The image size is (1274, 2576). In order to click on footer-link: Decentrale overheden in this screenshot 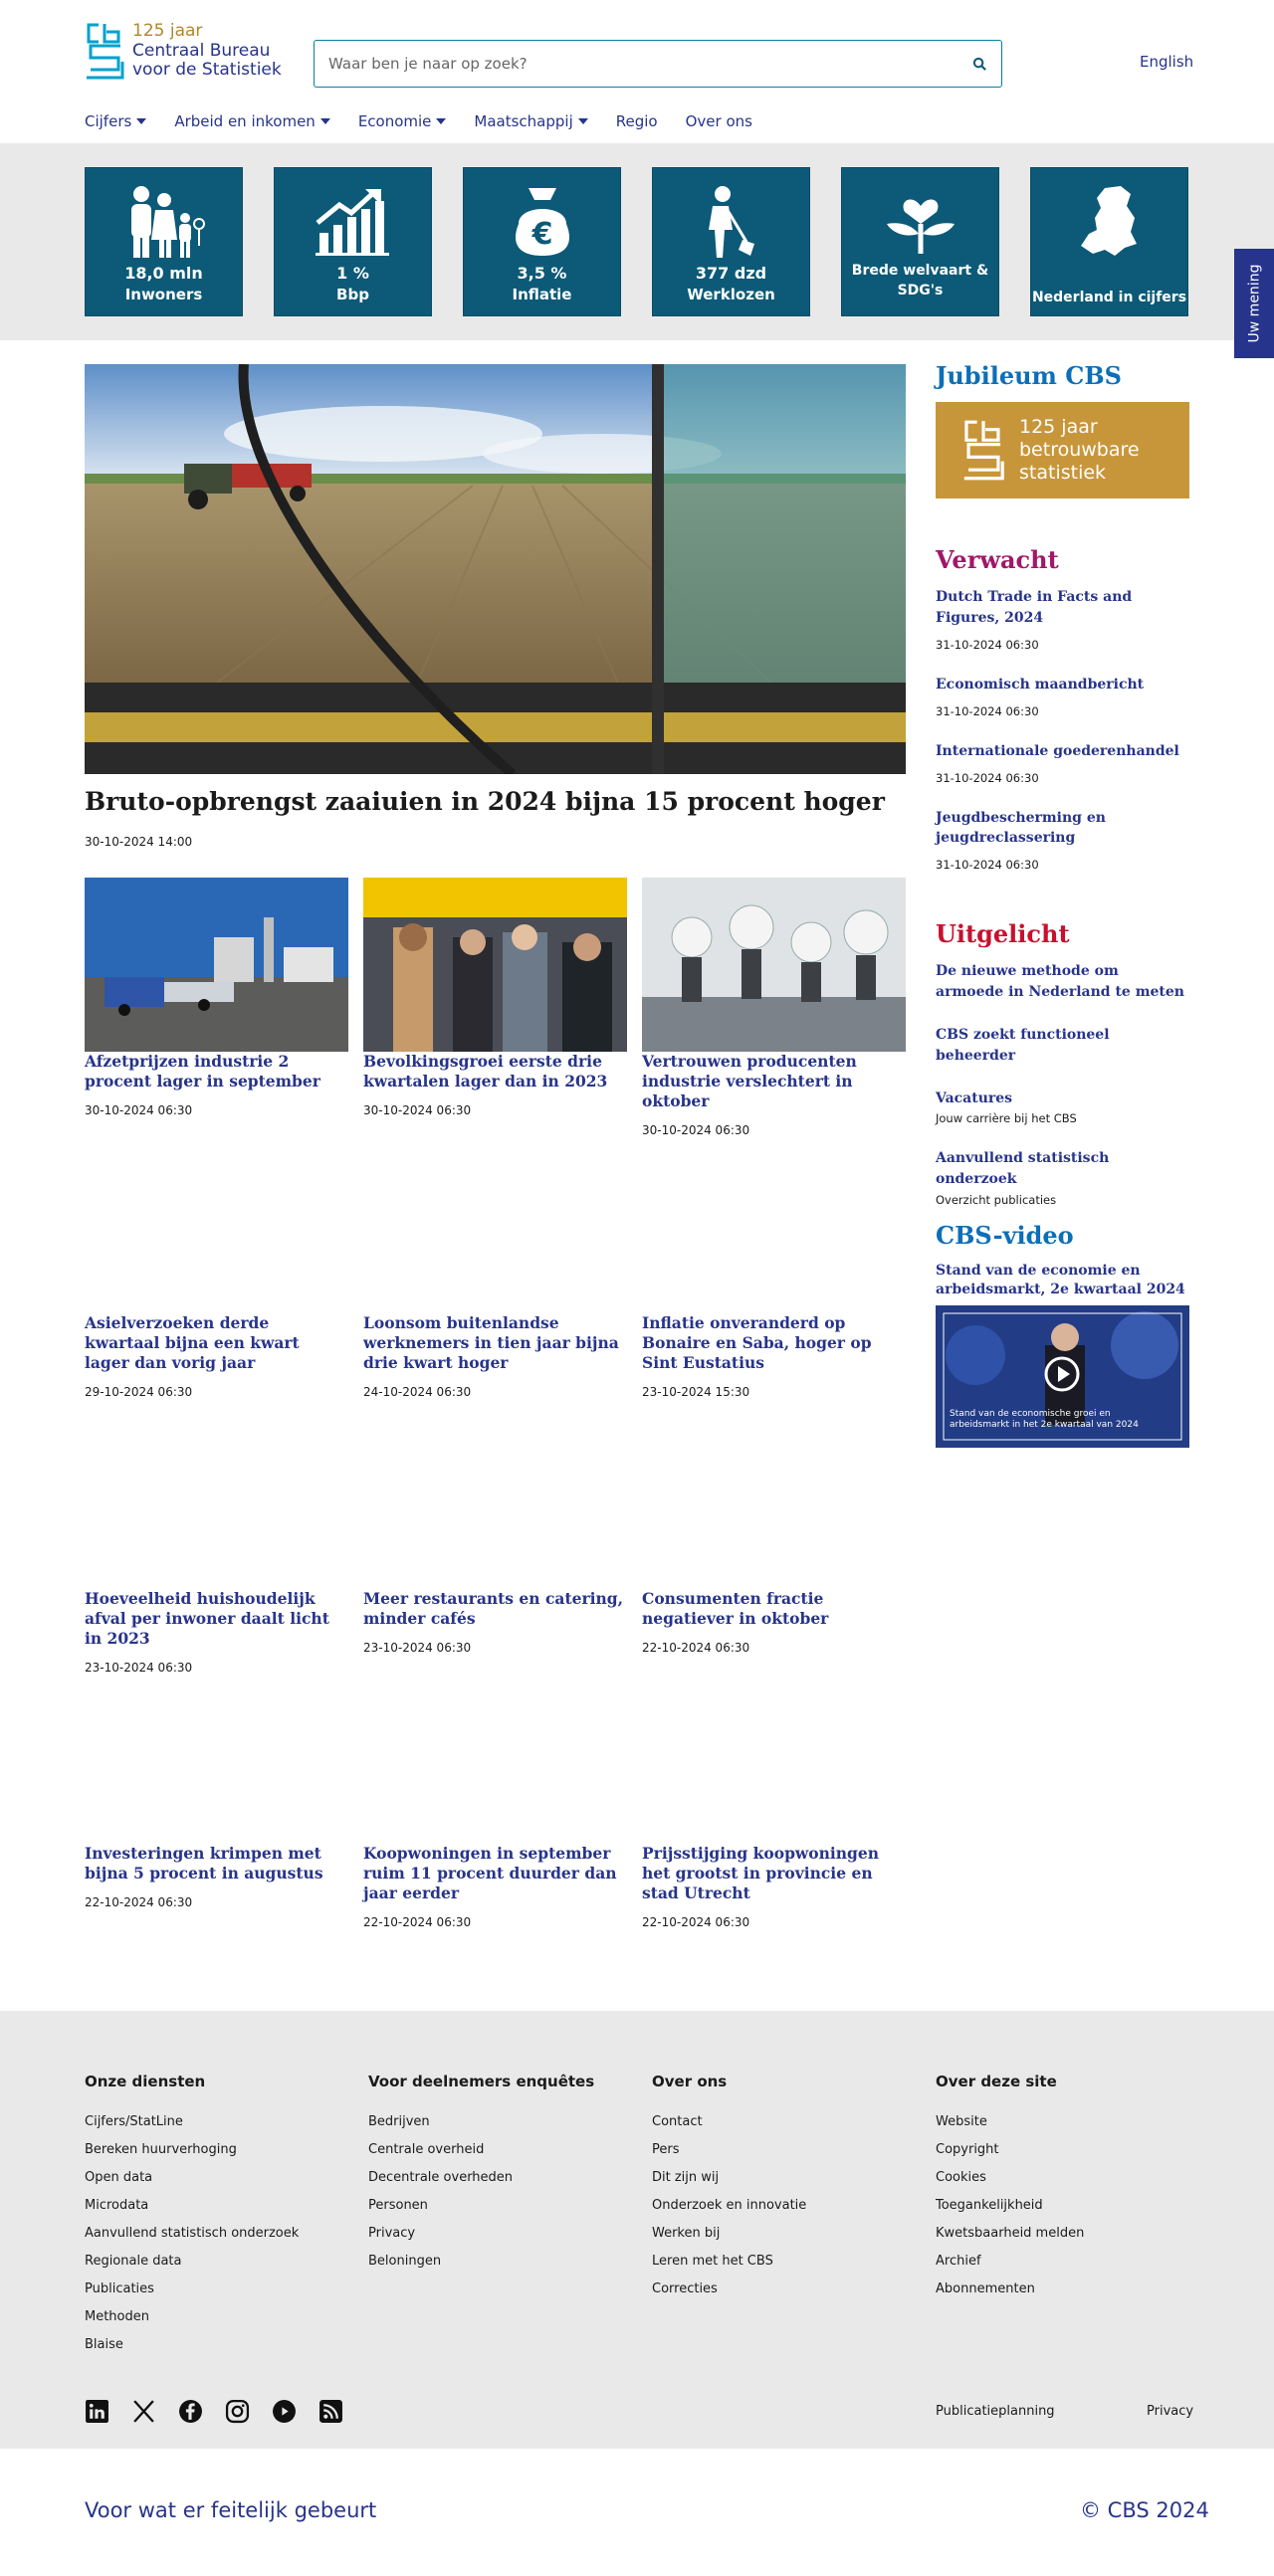, I will do `click(497, 2178)`.